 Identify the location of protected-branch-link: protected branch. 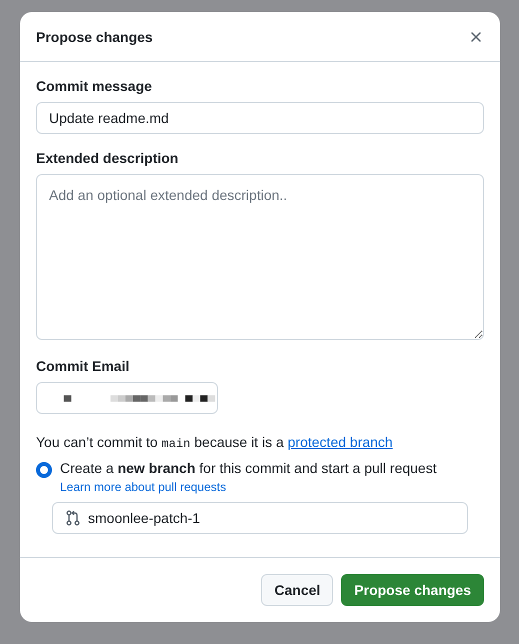
(340, 442).